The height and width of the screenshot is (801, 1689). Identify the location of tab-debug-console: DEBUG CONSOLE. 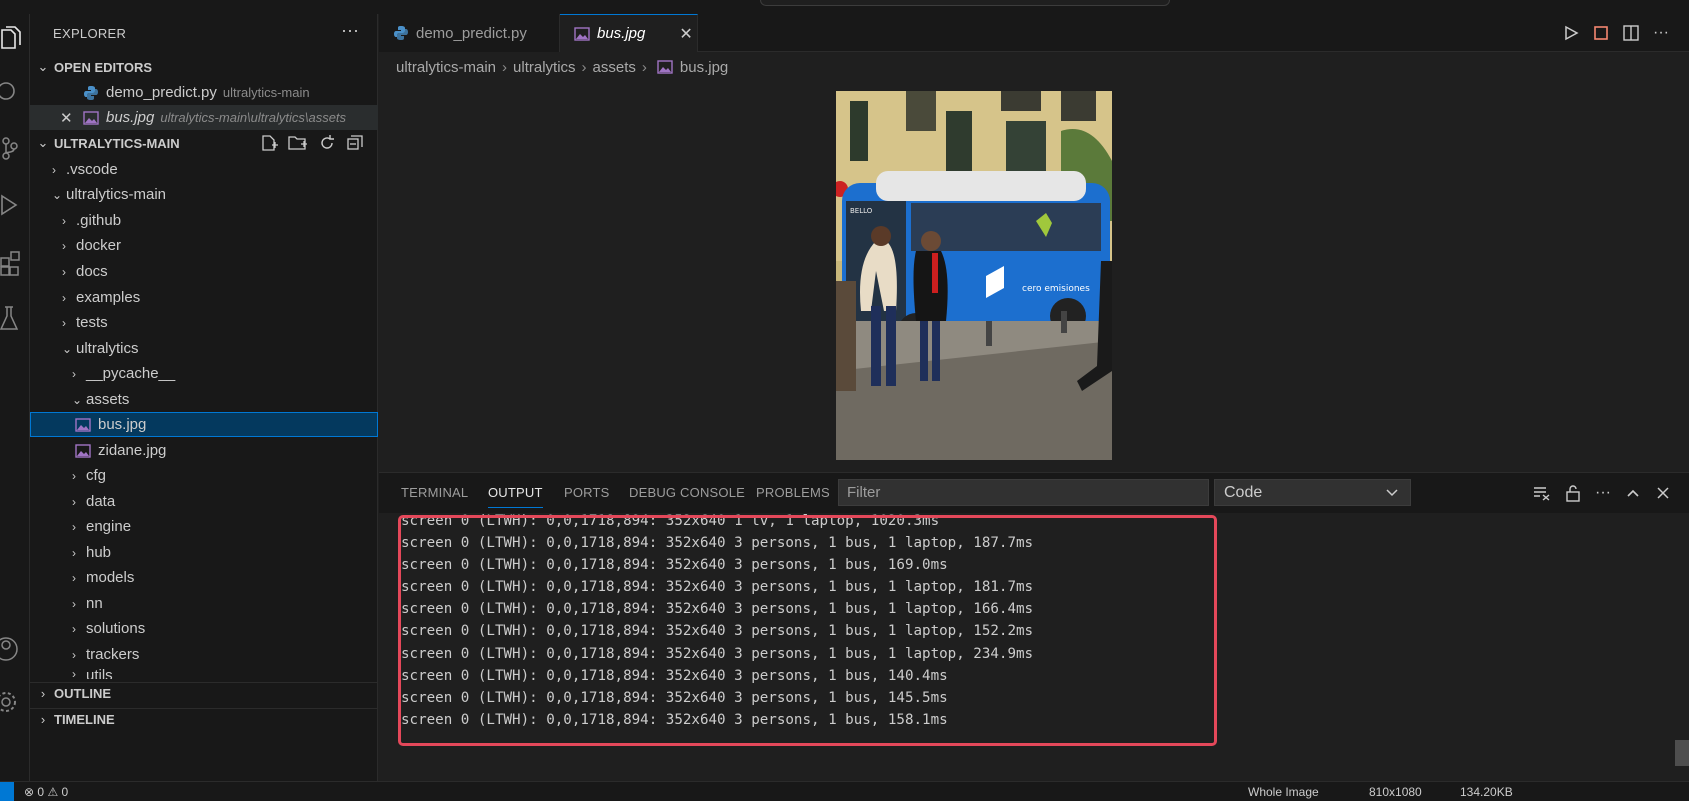
(687, 492).